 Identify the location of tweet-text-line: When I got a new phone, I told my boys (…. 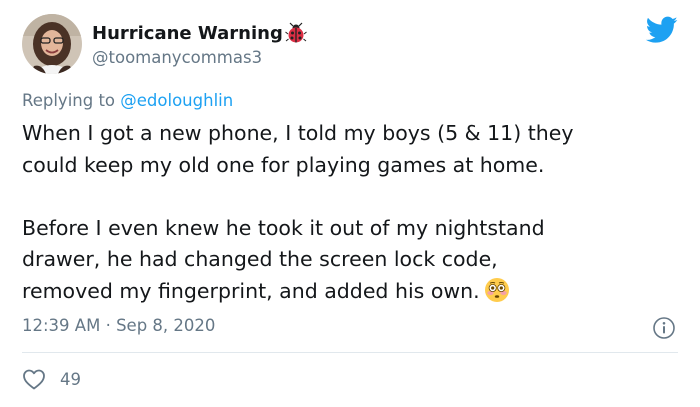
(298, 133).